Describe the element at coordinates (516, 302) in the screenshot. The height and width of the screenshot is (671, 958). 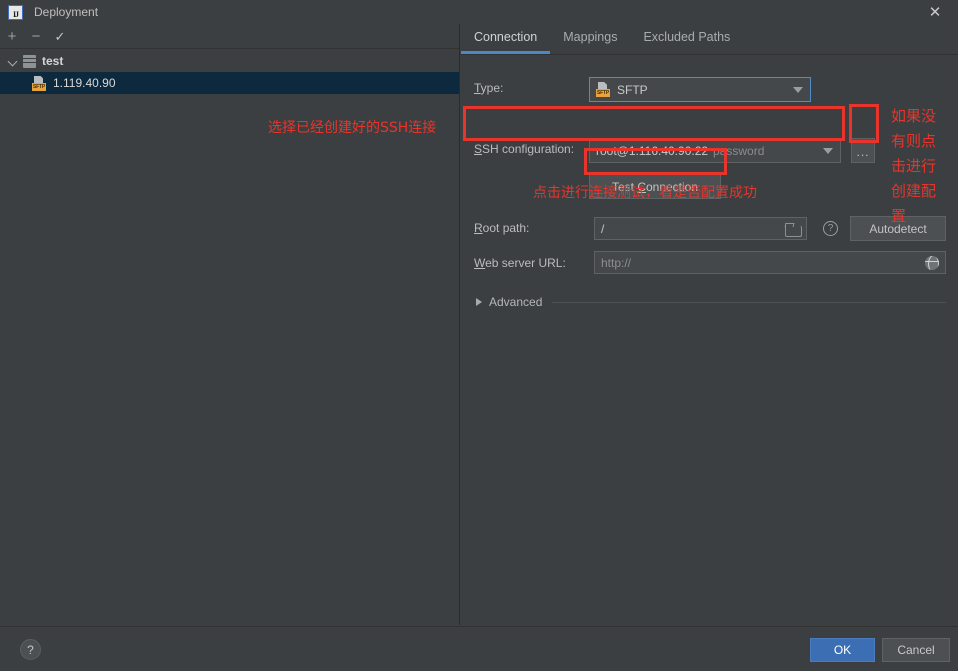
I see `advanced-label: Advanced` at that location.